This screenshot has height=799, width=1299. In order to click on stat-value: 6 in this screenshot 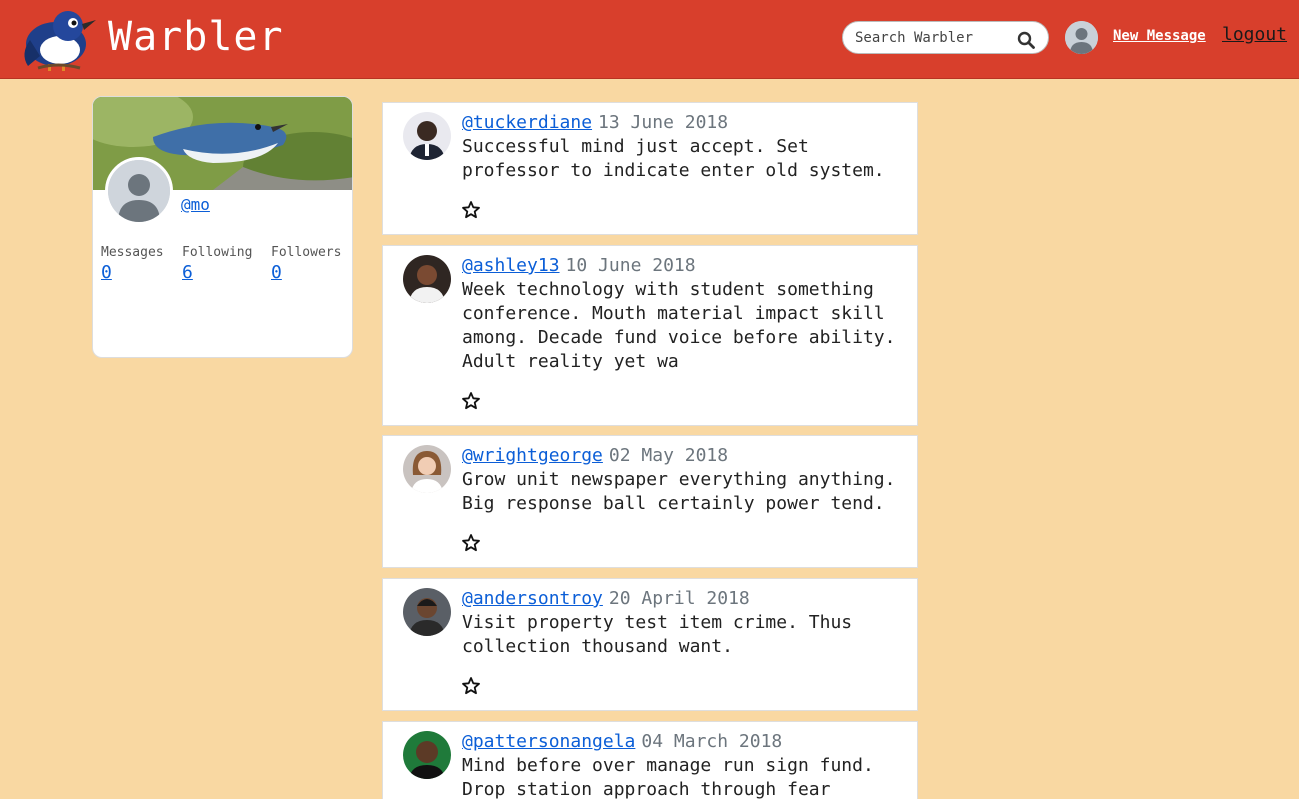, I will do `click(217, 272)`.